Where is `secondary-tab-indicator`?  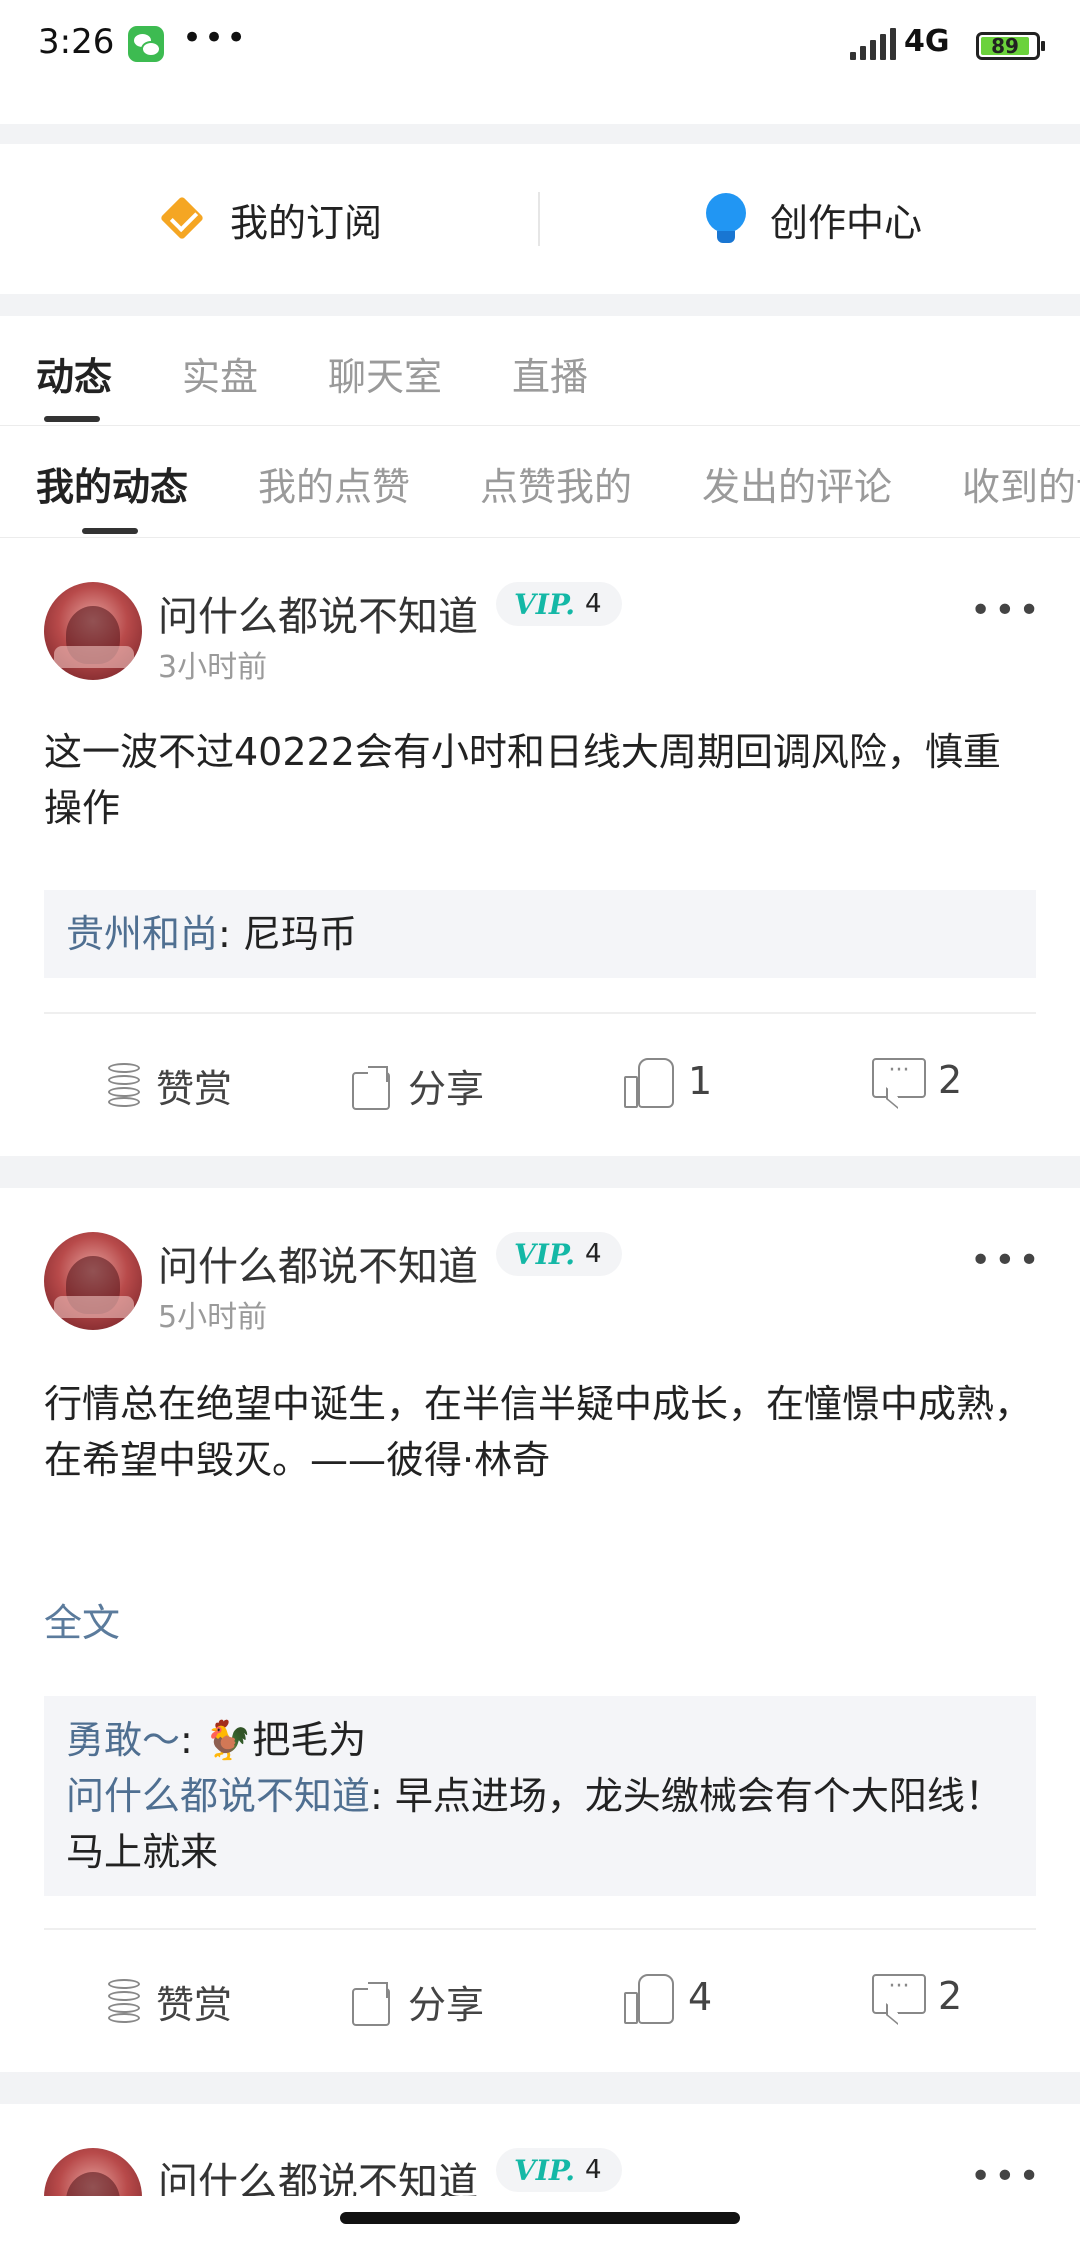
secondary-tab-indicator is located at coordinates (110, 531).